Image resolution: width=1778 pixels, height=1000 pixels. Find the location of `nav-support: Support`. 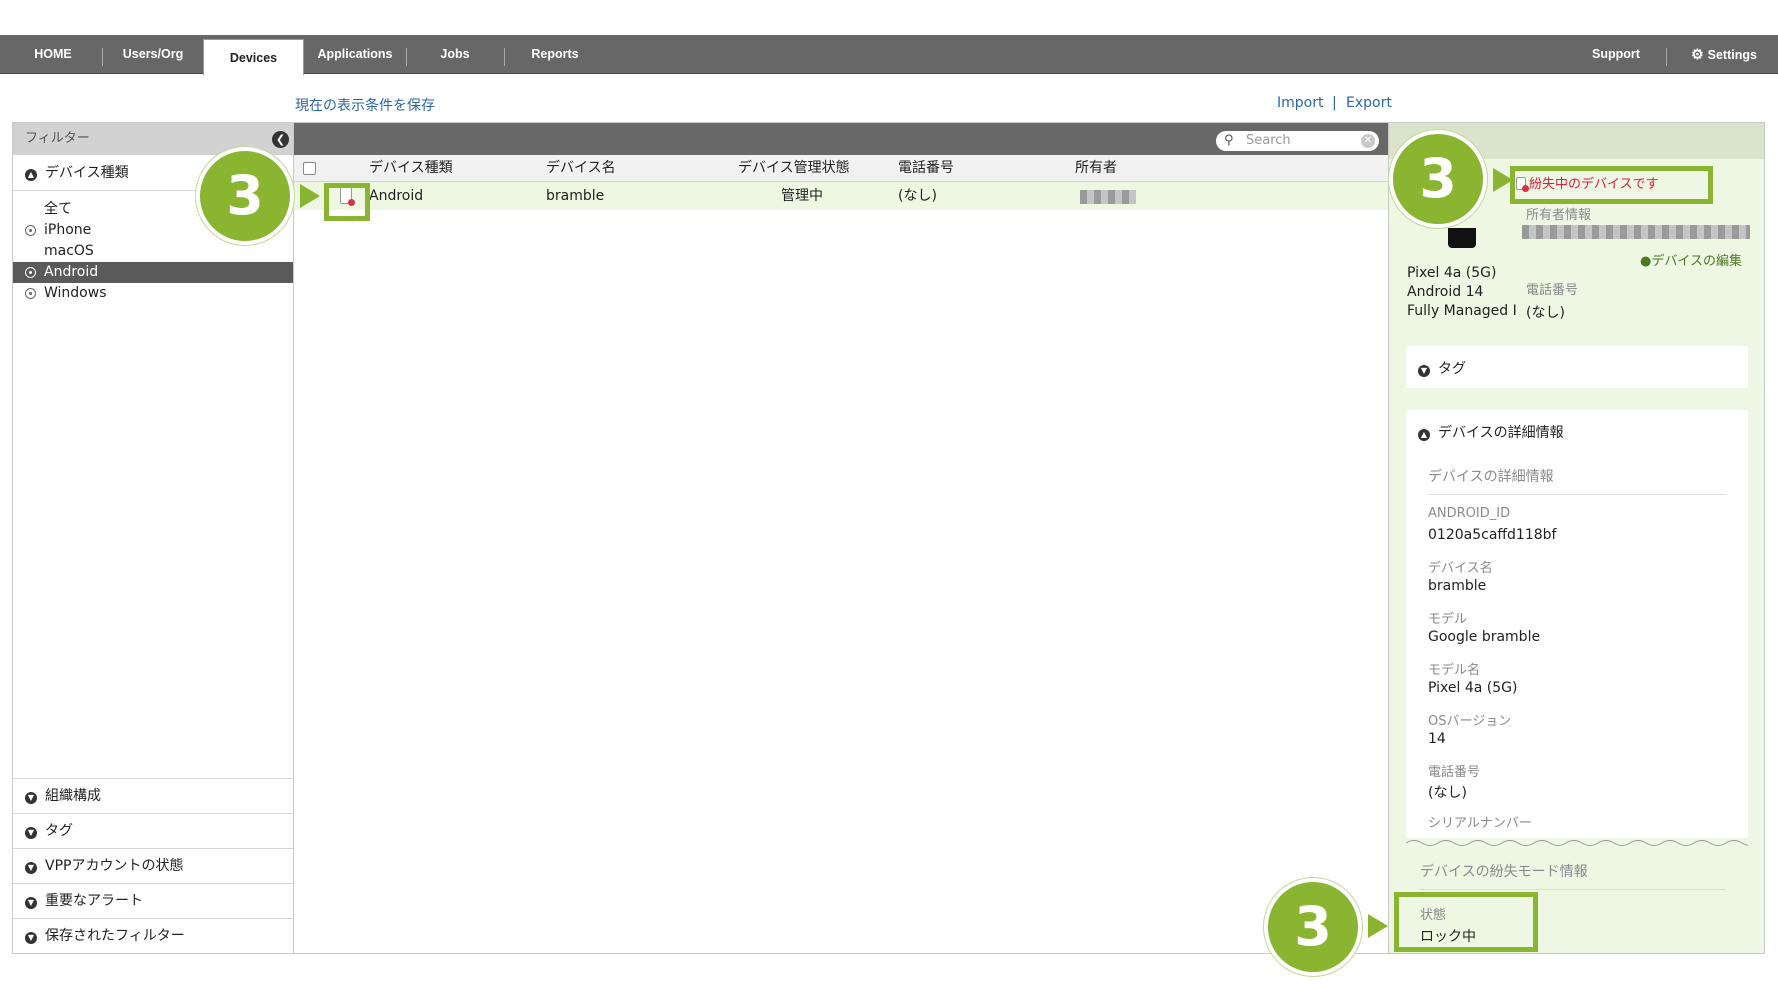

nav-support: Support is located at coordinates (1616, 54).